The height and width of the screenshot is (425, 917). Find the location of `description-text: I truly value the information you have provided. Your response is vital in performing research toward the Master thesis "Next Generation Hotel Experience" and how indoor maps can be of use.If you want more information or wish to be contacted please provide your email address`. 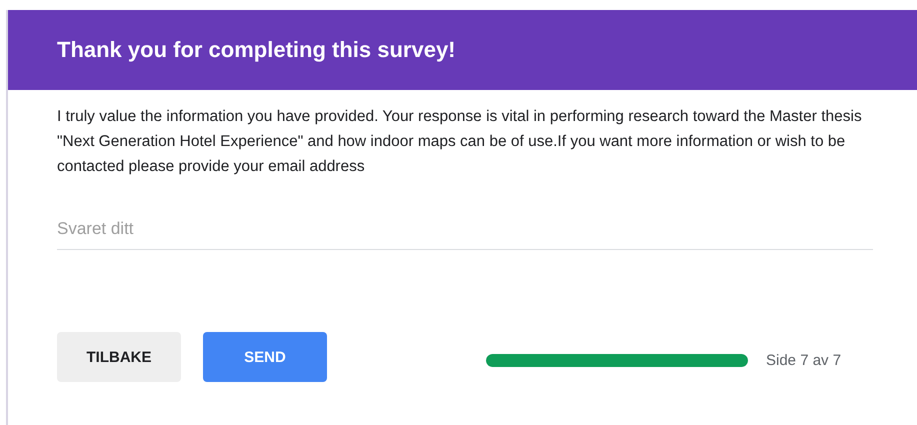

description-text: I truly value the information you have provided. Your response is vital in performing research toward the Master thesis "Next Generation Hotel Experience" and how indoor maps can be of use.If you want more information or wish to be contacted please provide your email address is located at coordinates (460, 142).